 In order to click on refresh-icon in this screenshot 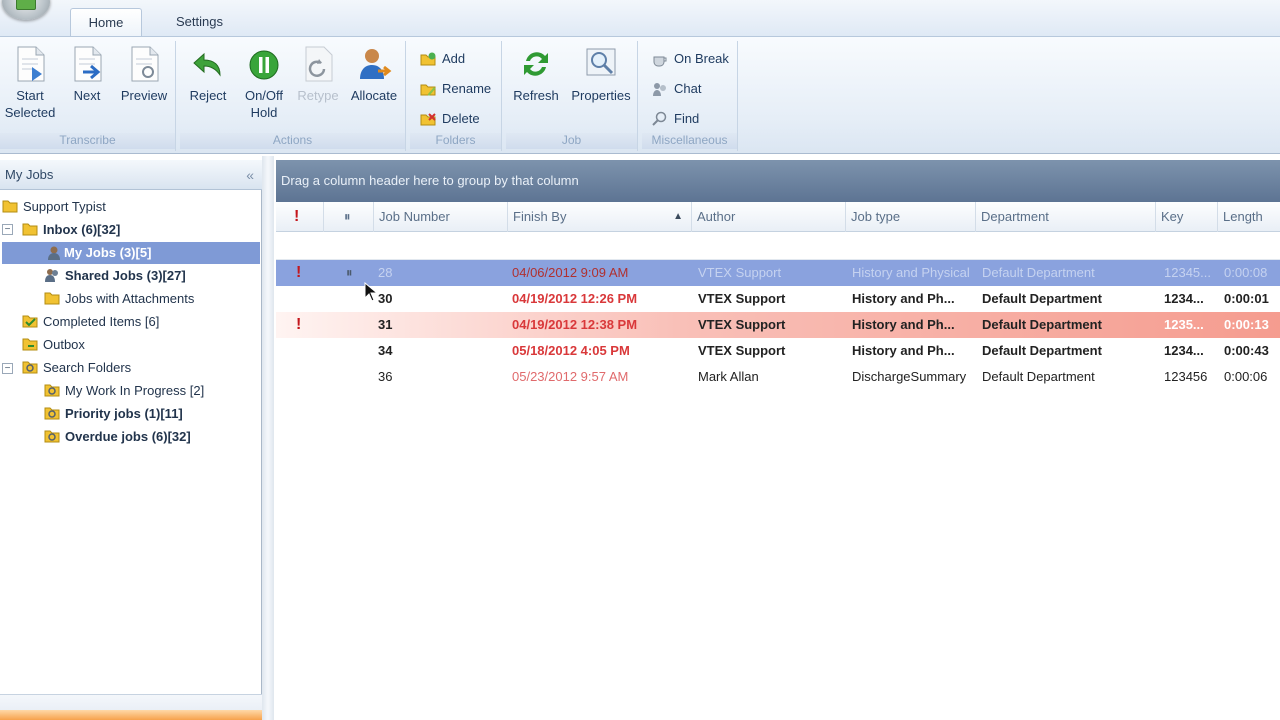, I will do `click(536, 64)`.